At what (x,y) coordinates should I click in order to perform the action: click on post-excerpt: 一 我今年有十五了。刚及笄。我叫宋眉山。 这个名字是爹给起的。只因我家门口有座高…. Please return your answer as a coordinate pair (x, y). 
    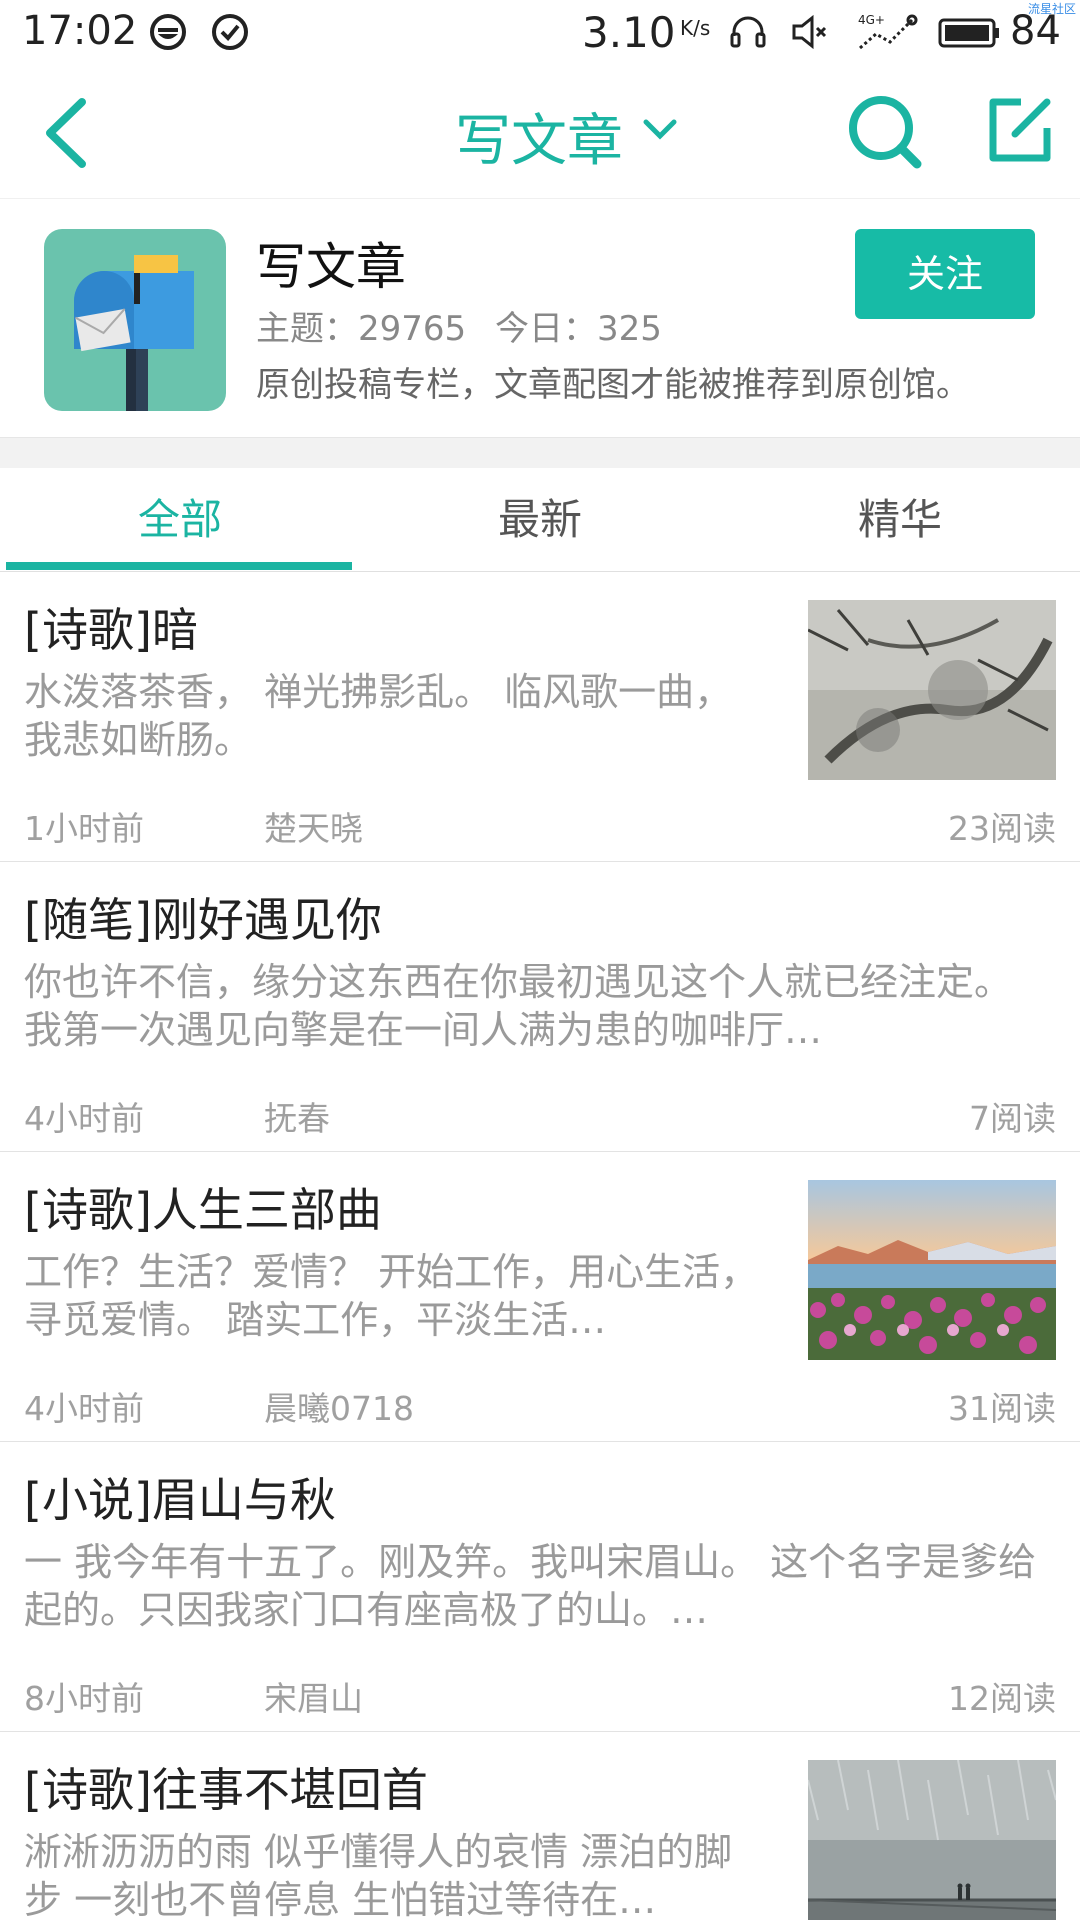
    Looking at the image, I should click on (530, 1586).